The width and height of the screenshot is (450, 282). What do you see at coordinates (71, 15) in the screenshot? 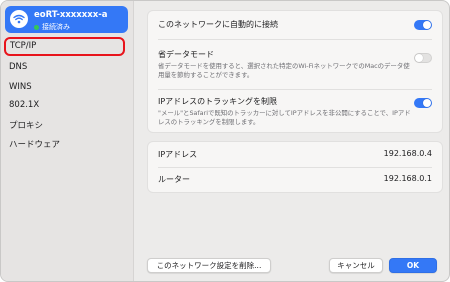
I see `network-name: eoRT-xxxxxxx-a` at bounding box center [71, 15].